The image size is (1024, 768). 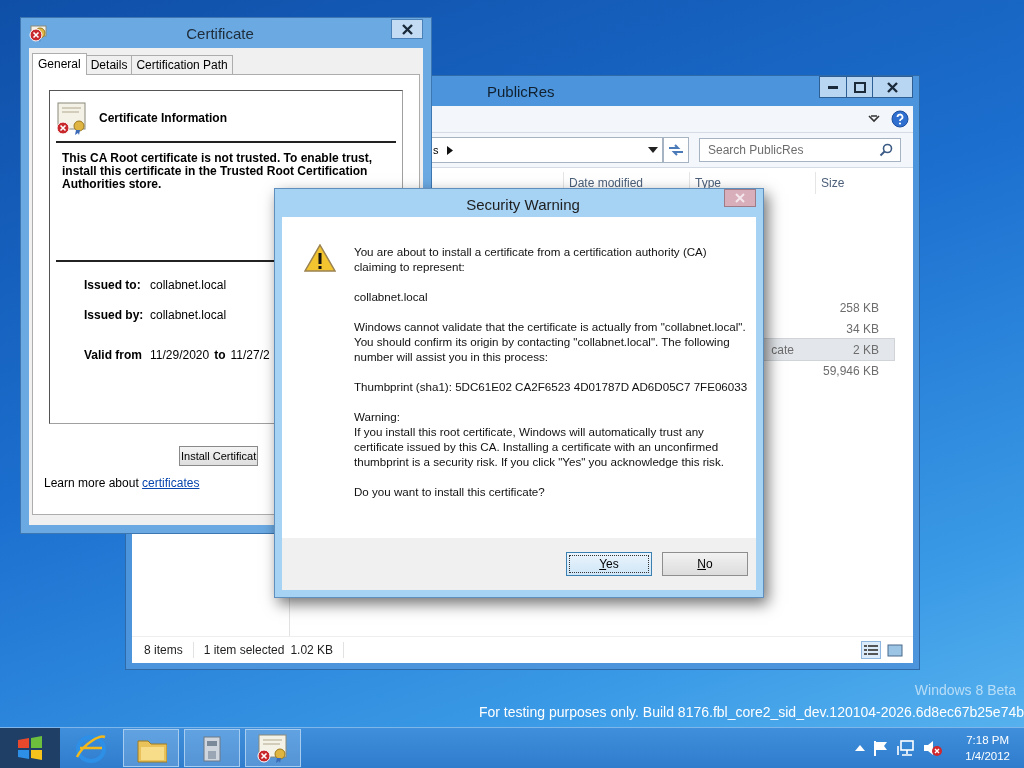 I want to click on window-title: Certificate, so click(x=220, y=33).